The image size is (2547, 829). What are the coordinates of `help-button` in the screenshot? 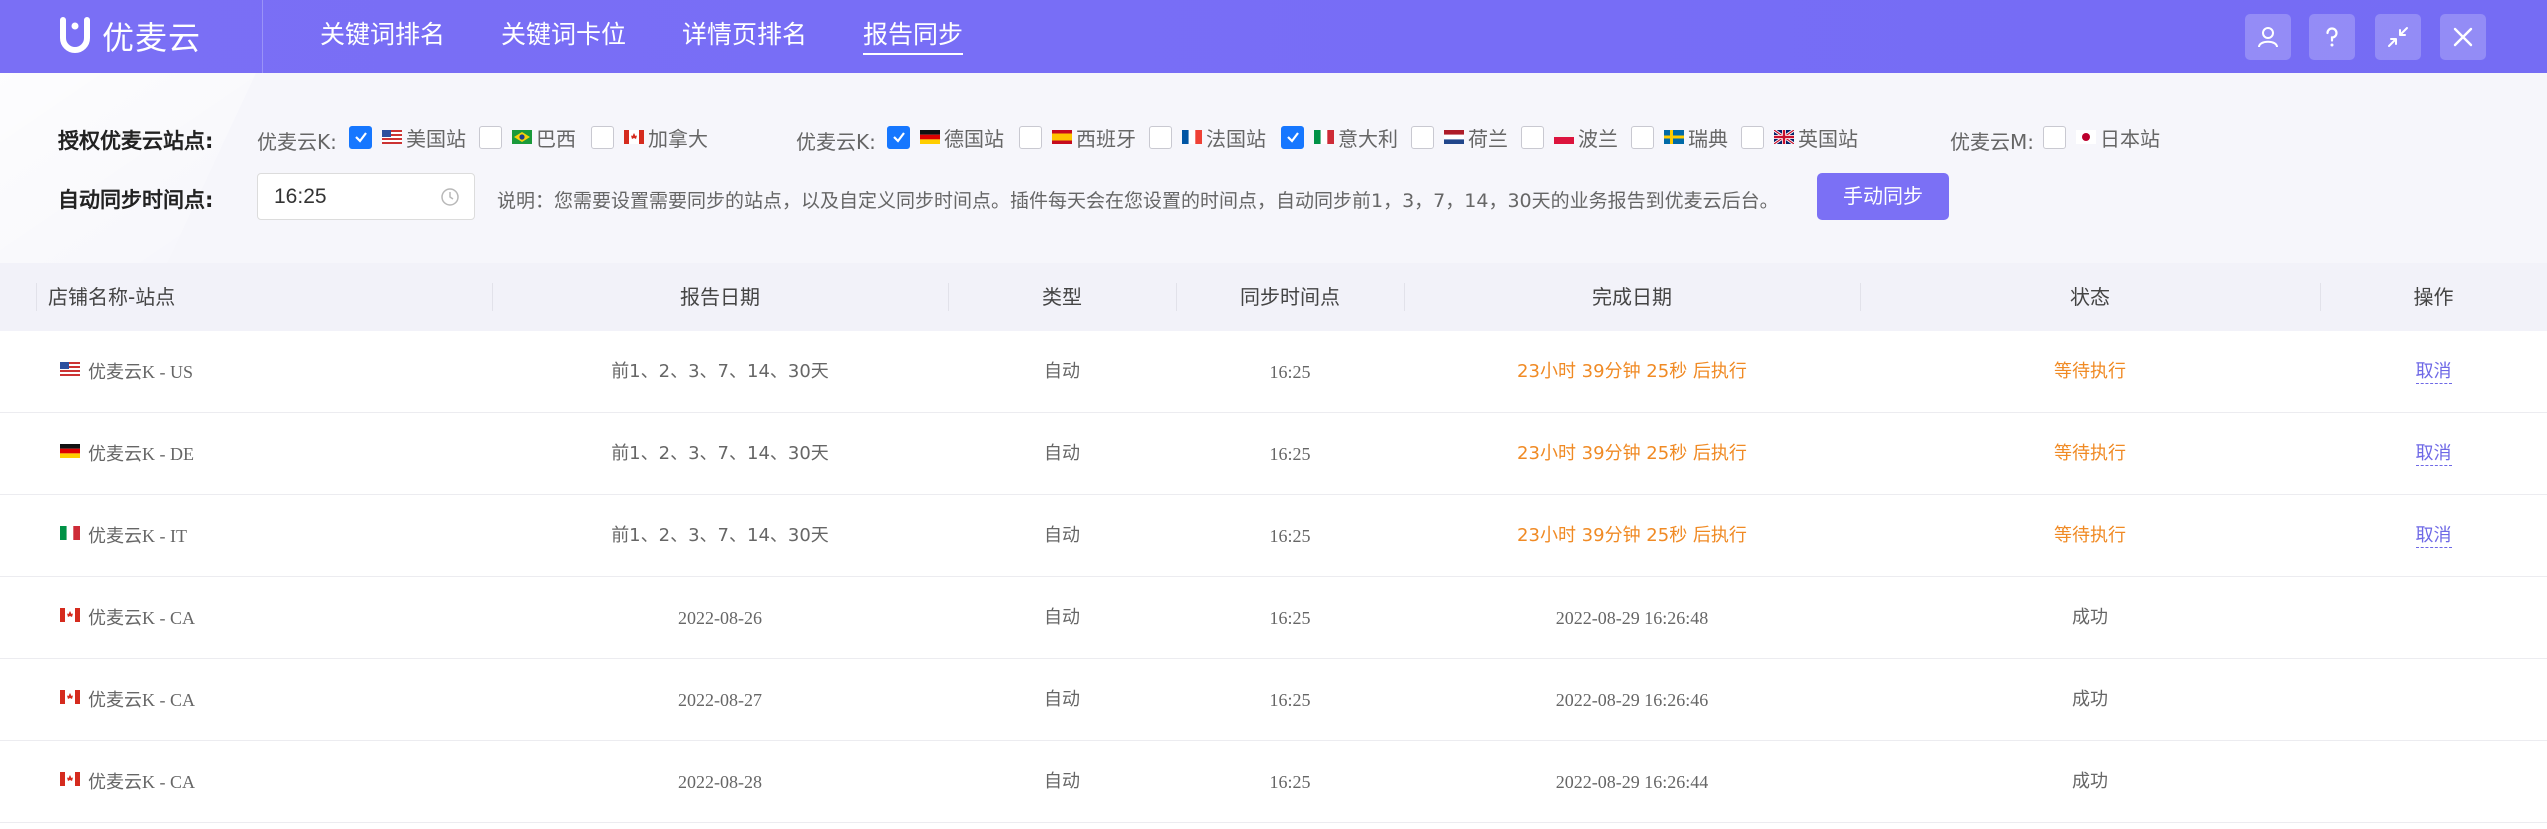 It's located at (2332, 37).